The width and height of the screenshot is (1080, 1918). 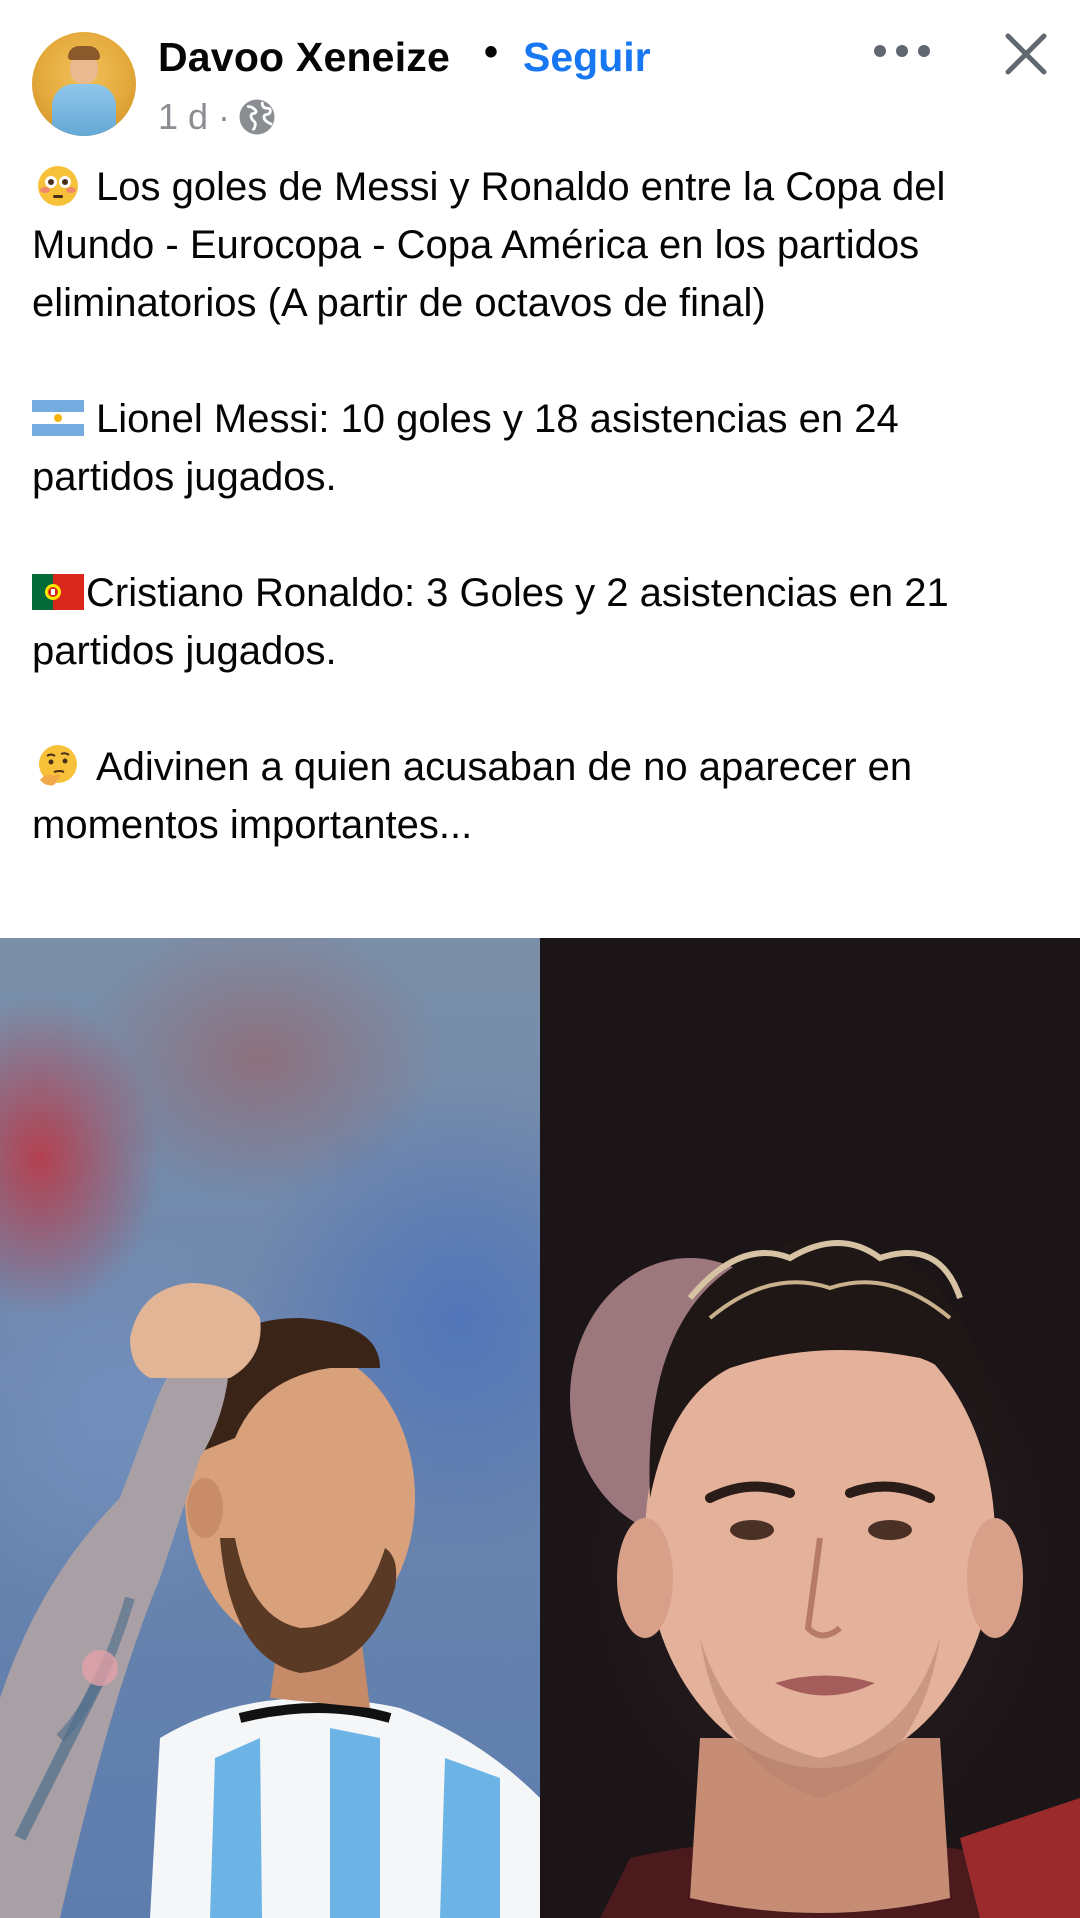 I want to click on post-meta: 1 d ·, so click(x=218, y=117).